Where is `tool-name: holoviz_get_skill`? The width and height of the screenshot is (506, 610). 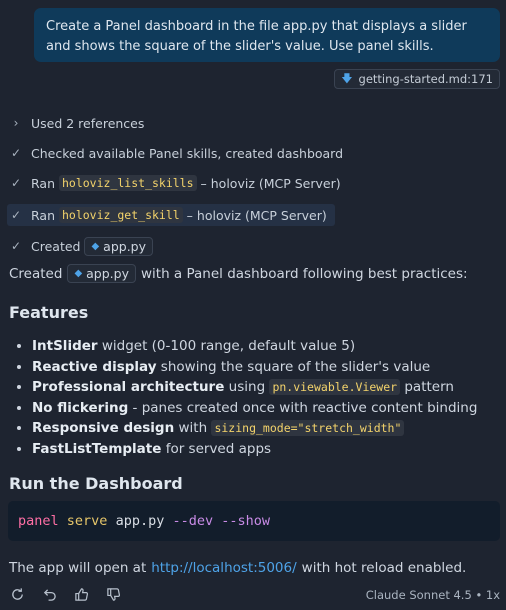 tool-name: holoviz_get_skill is located at coordinates (120, 215).